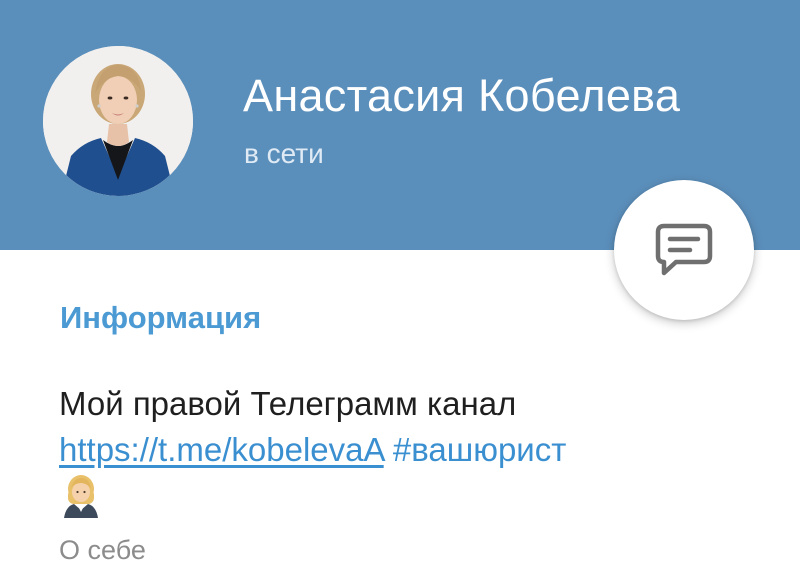 This screenshot has height=572, width=800. Describe the element at coordinates (161, 317) in the screenshot. I see `info-section-title: Информация` at that location.